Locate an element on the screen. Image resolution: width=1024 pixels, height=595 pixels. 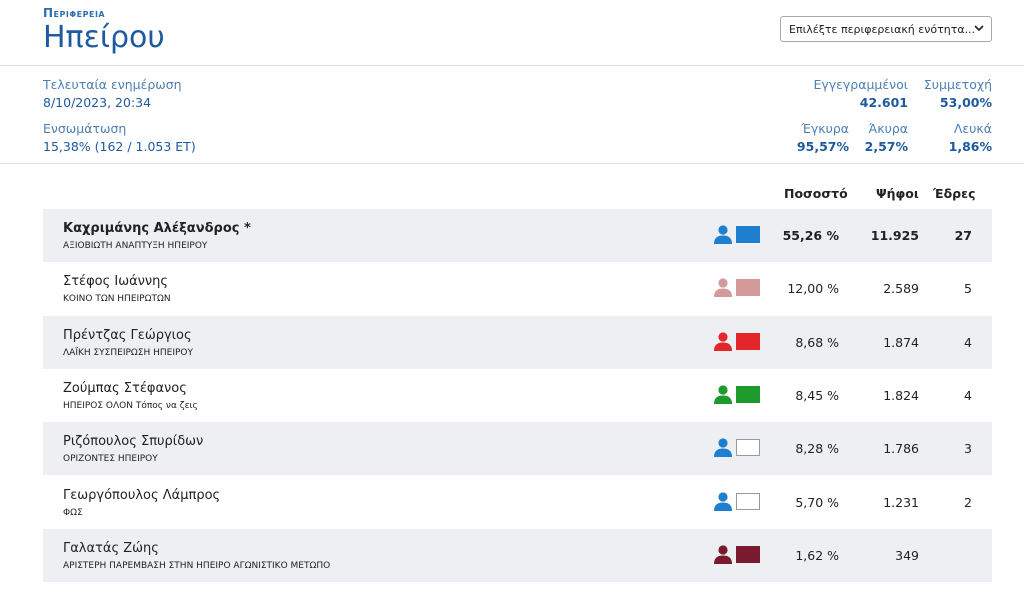
table-row: Γεωργόπουλος Λάμπρος ΦΩΣ 5,70 % 1.231 2 is located at coordinates (517, 502).